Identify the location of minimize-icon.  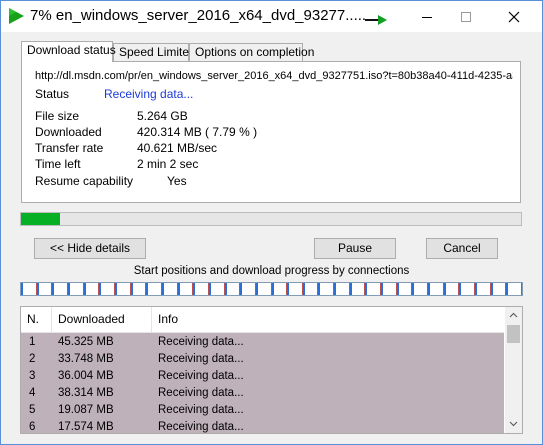
(427, 17).